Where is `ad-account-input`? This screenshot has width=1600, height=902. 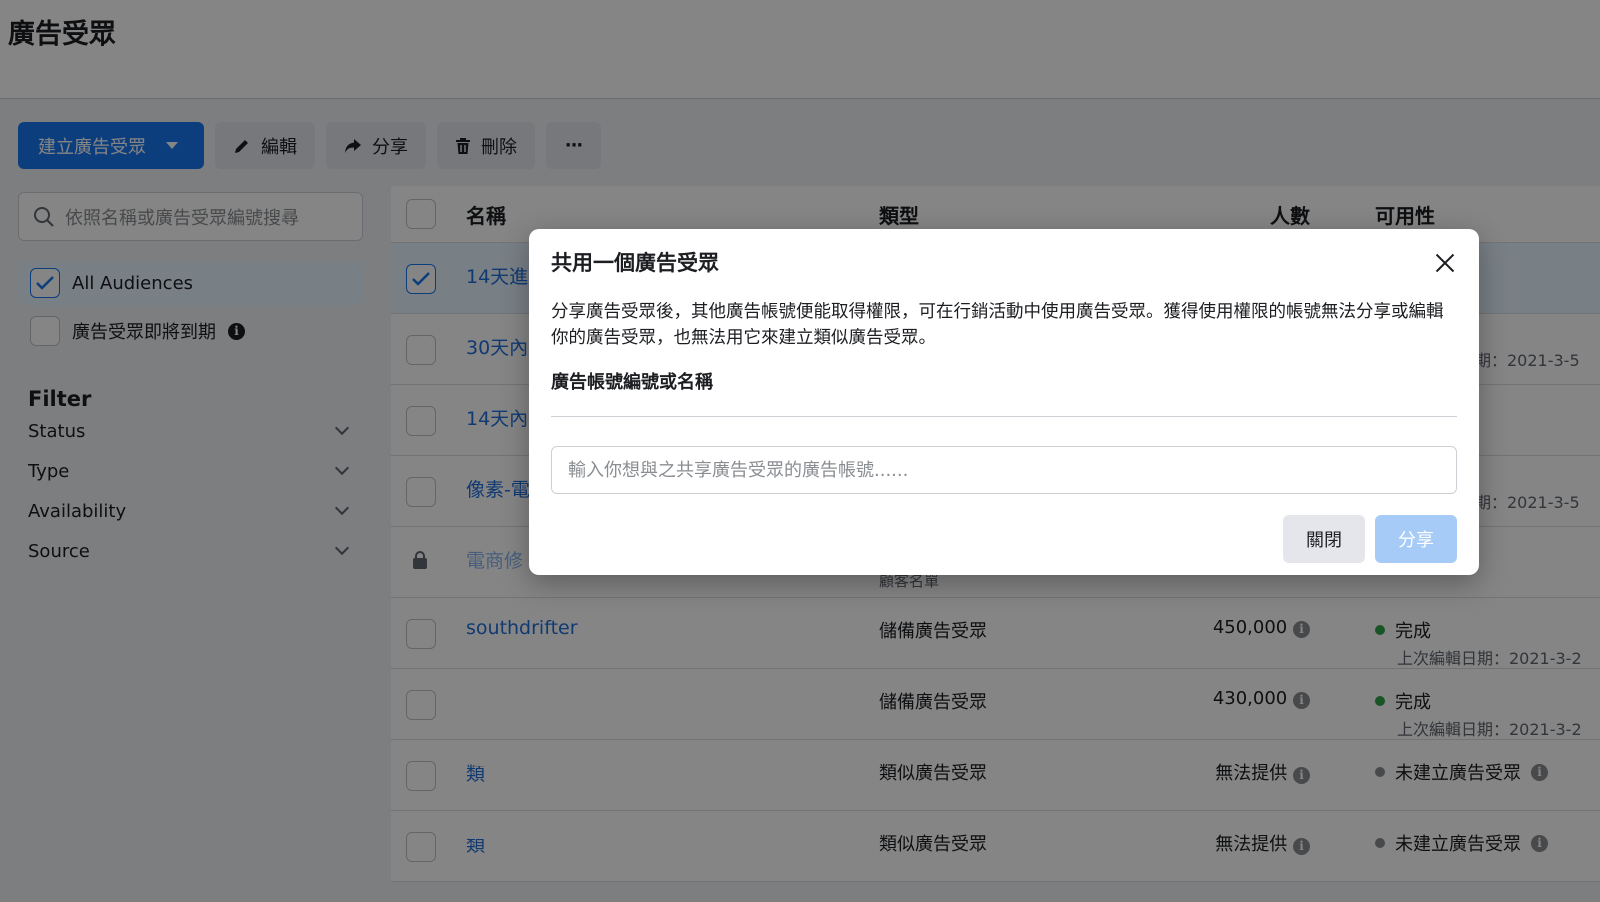
ad-account-input is located at coordinates (1004, 470).